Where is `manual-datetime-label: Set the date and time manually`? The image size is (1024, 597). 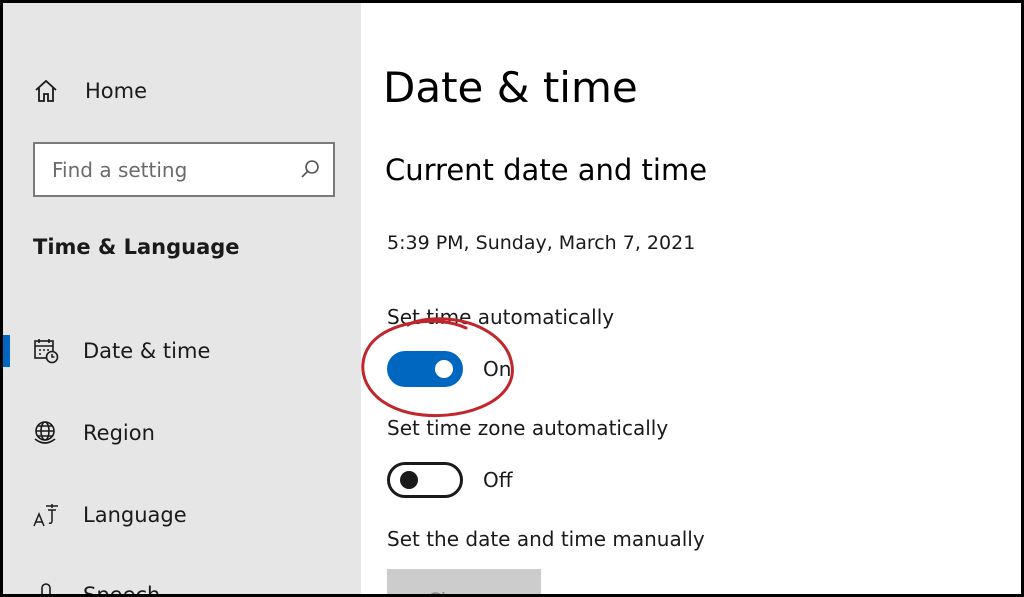 manual-datetime-label: Set the date and time manually is located at coordinates (546, 539).